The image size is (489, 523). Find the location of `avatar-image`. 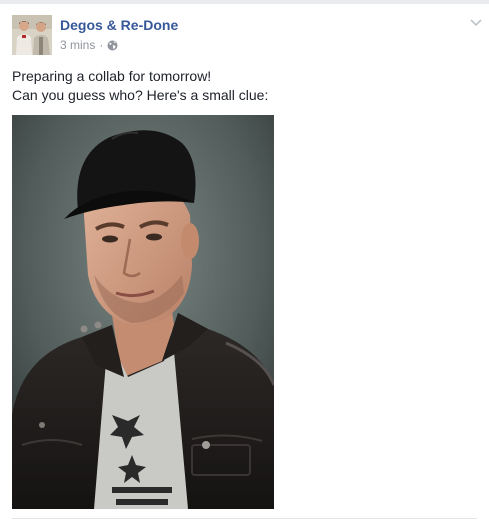

avatar-image is located at coordinates (32, 35).